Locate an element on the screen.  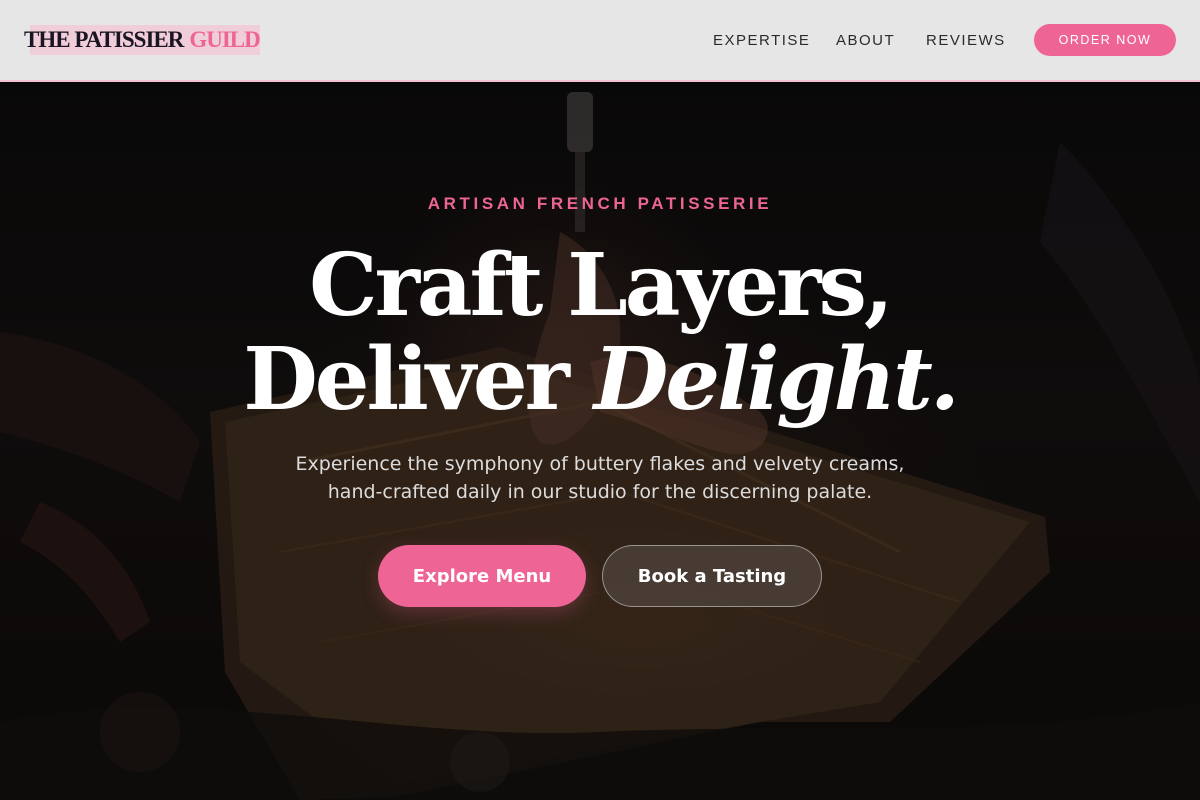
logo-main-text: THE PATISSIER is located at coordinates (104, 39).